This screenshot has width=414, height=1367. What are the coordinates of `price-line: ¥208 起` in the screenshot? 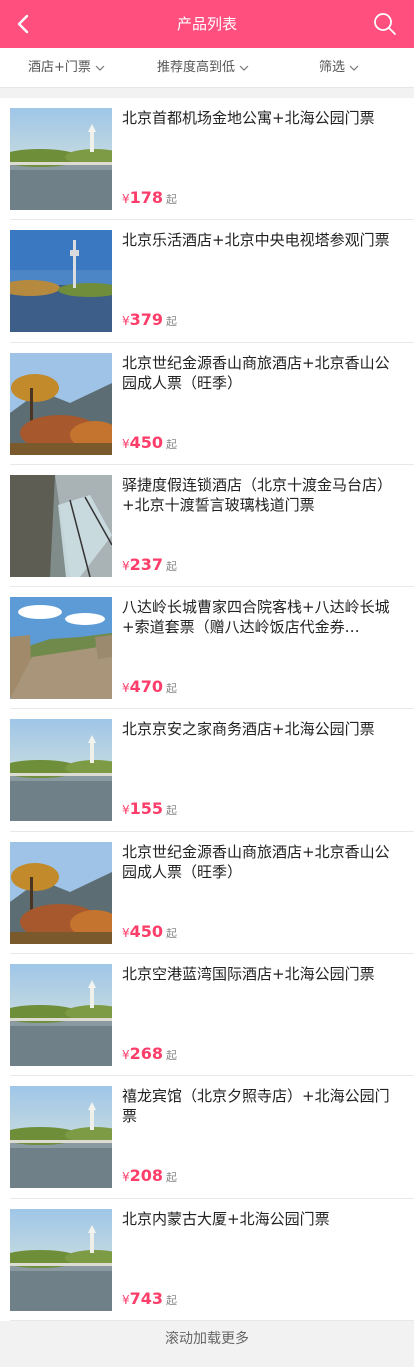 It's located at (149, 1175).